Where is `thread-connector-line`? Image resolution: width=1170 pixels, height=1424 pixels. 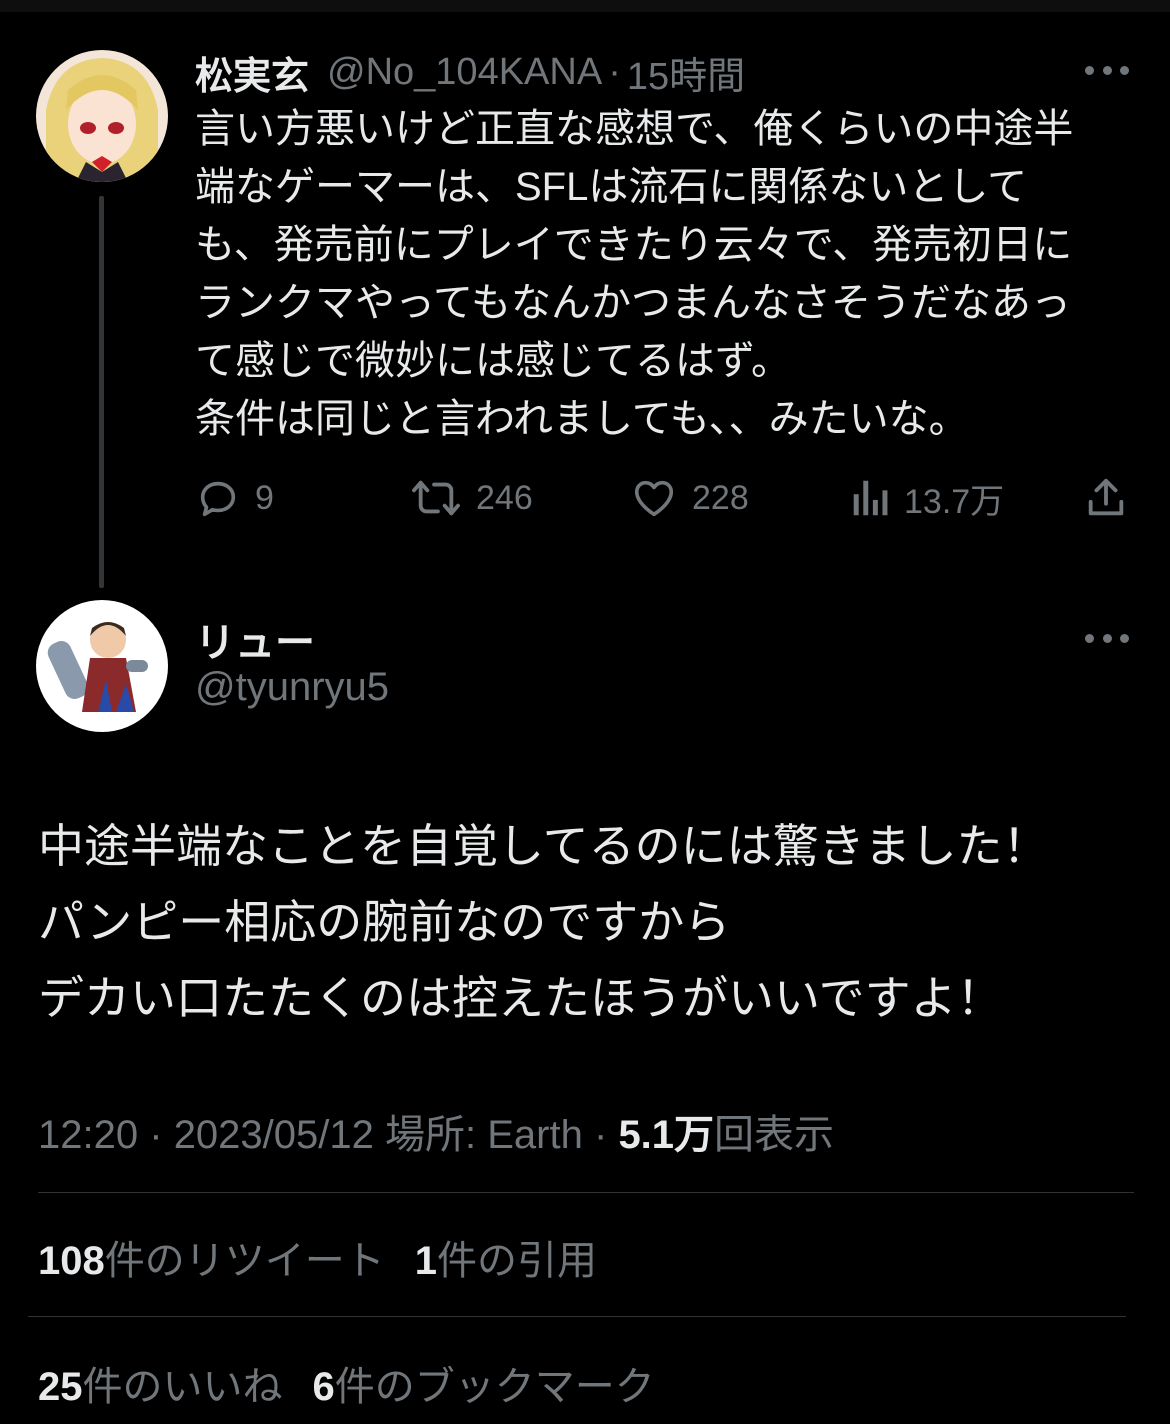
thread-connector-line is located at coordinates (101, 392).